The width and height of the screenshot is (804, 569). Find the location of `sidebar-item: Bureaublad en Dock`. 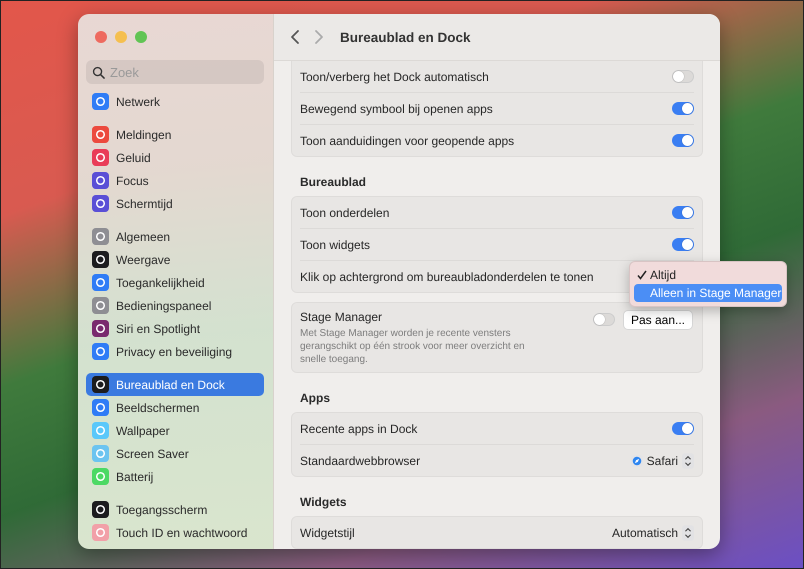

sidebar-item: Bureaublad en Dock is located at coordinates (175, 384).